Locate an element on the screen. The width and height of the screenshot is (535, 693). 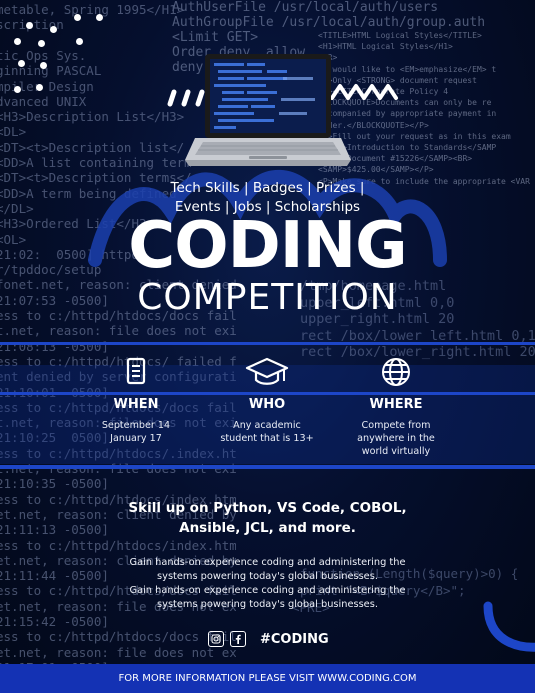
where-line2: anywhere in the is located at coordinates (396, 438).